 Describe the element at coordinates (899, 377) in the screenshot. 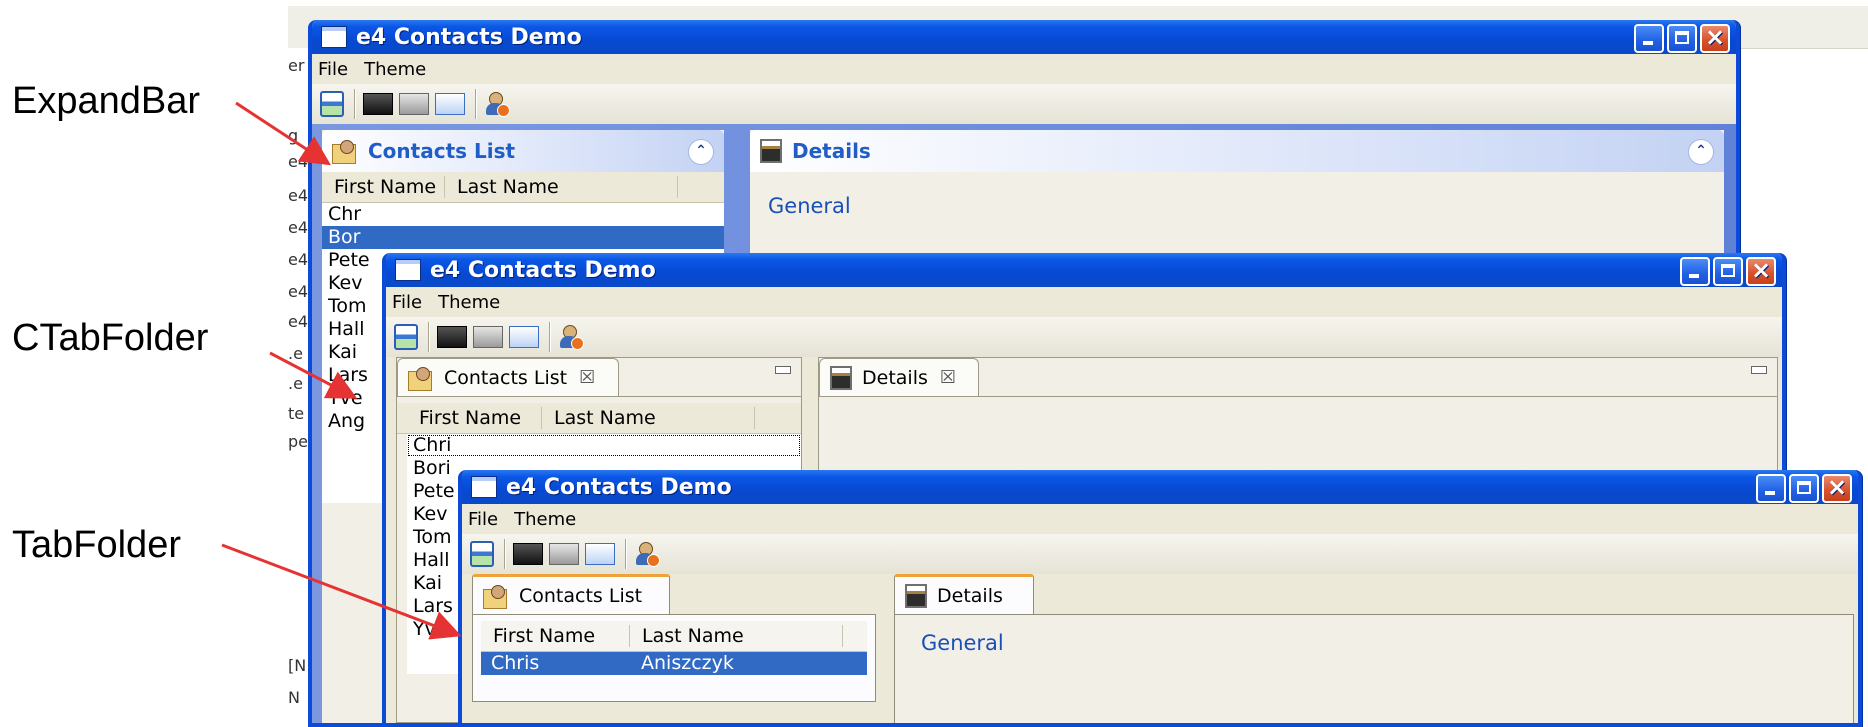

I see `tab-details: Details ☒` at that location.